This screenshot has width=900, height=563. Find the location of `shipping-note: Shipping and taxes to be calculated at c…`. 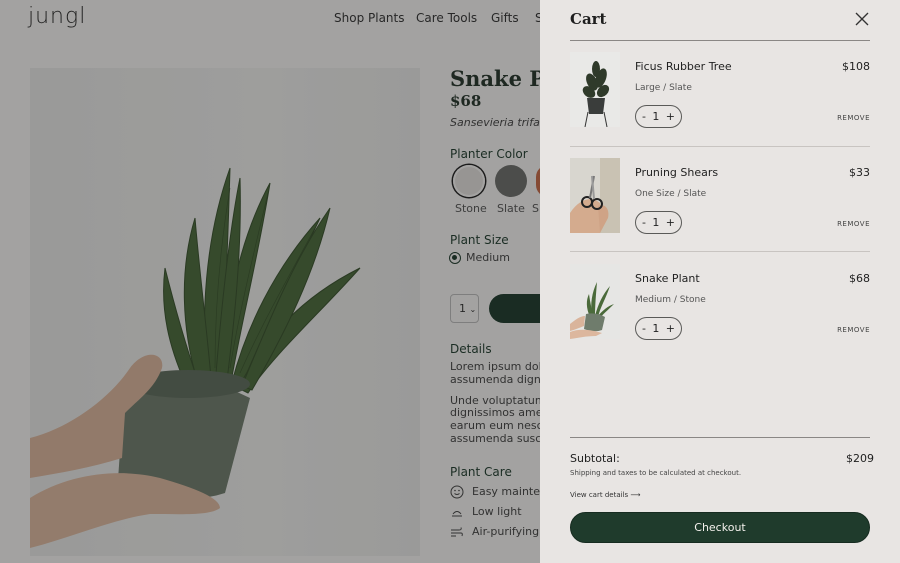

shipping-note: Shipping and taxes to be calculated at c… is located at coordinates (656, 473).